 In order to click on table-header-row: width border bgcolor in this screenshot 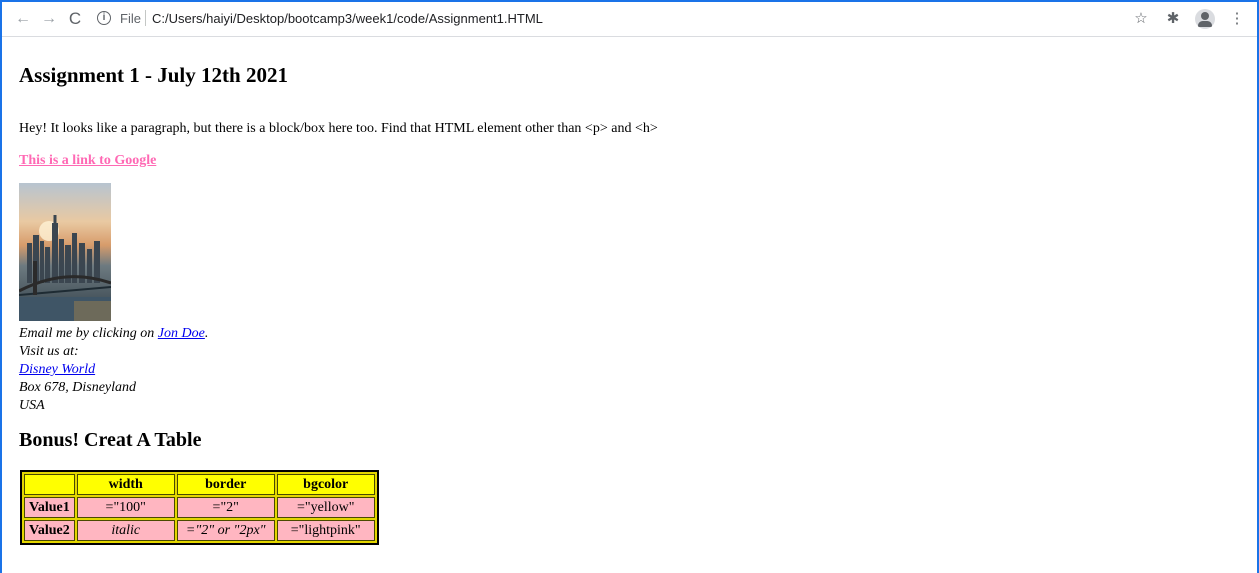, I will do `click(199, 484)`.